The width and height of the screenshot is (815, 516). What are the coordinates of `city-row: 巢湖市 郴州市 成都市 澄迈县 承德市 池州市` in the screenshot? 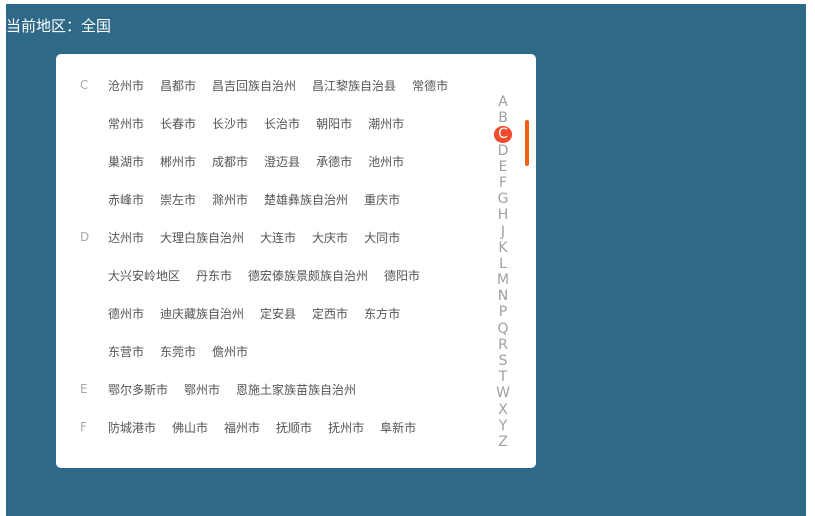 It's located at (271, 161).